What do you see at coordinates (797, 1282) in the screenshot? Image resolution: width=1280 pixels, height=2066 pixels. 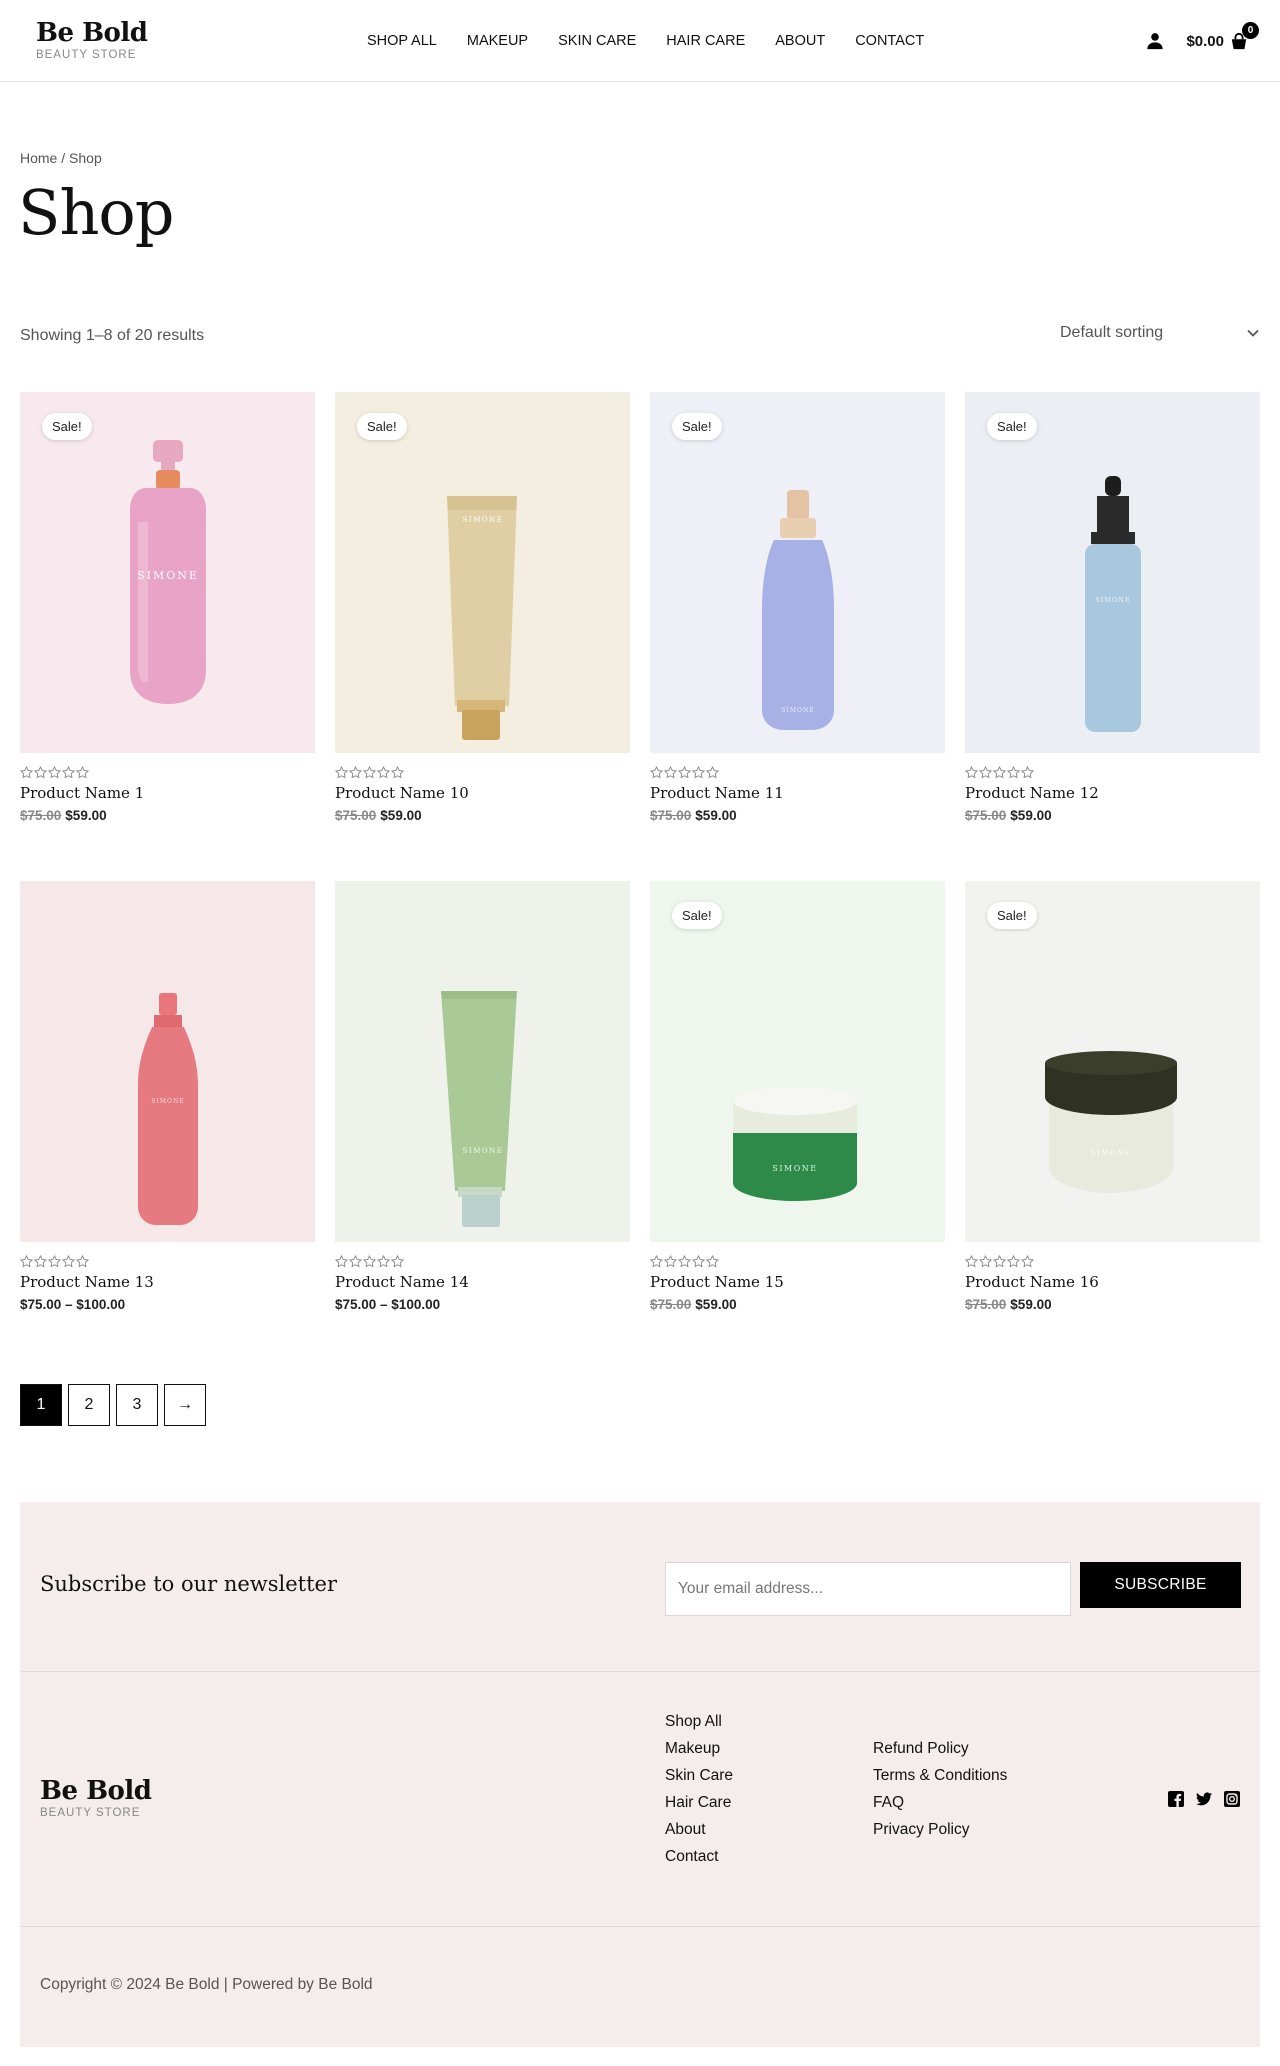 I see `product-name: Product Name 15` at bounding box center [797, 1282].